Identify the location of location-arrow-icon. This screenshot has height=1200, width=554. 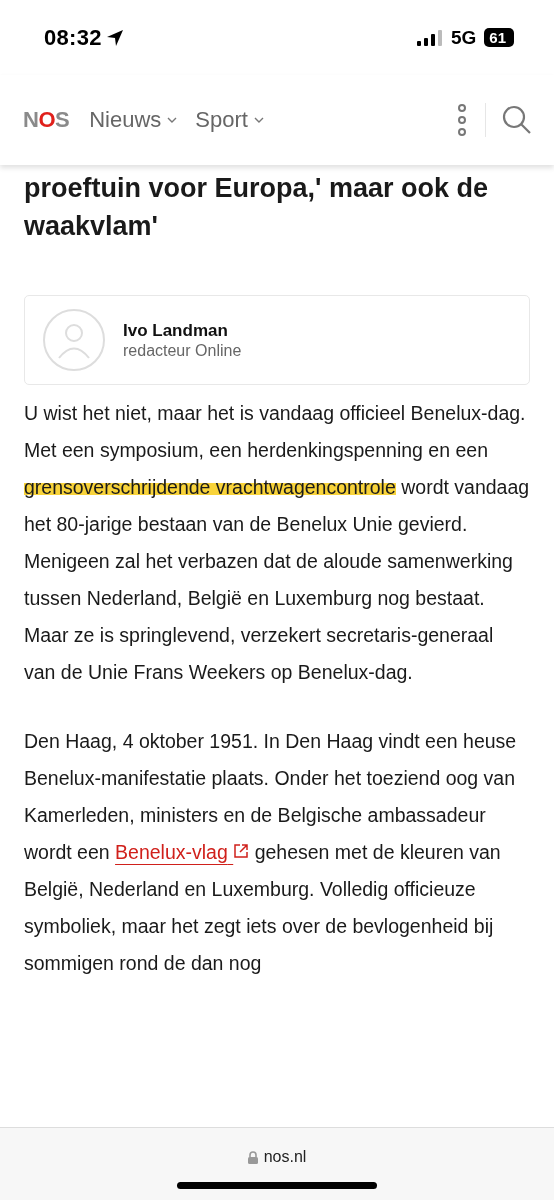
(114, 37).